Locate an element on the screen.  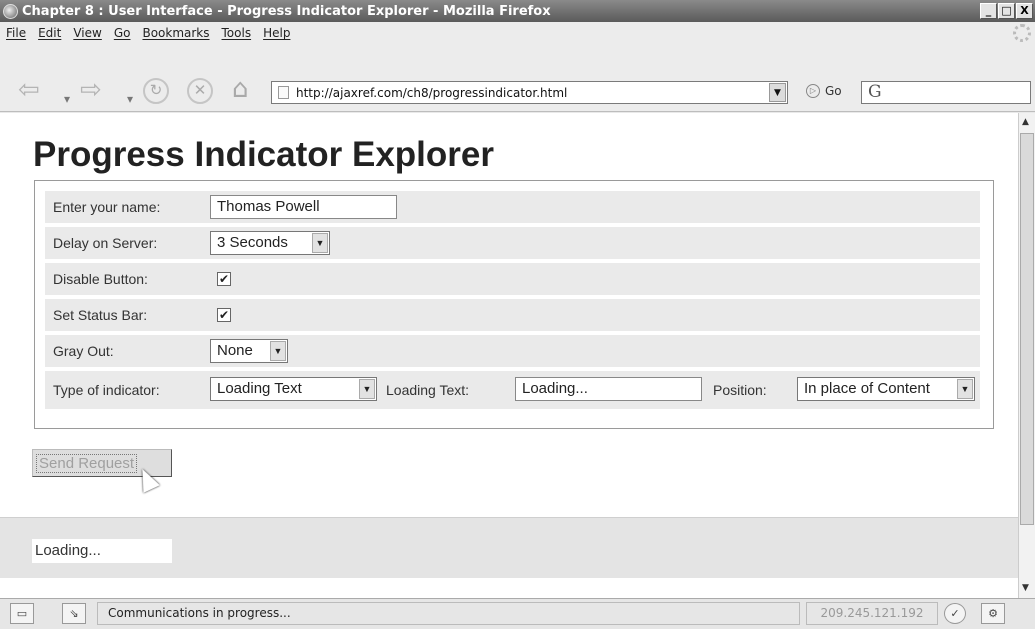
go-icon: ▷ is located at coordinates (813, 91).